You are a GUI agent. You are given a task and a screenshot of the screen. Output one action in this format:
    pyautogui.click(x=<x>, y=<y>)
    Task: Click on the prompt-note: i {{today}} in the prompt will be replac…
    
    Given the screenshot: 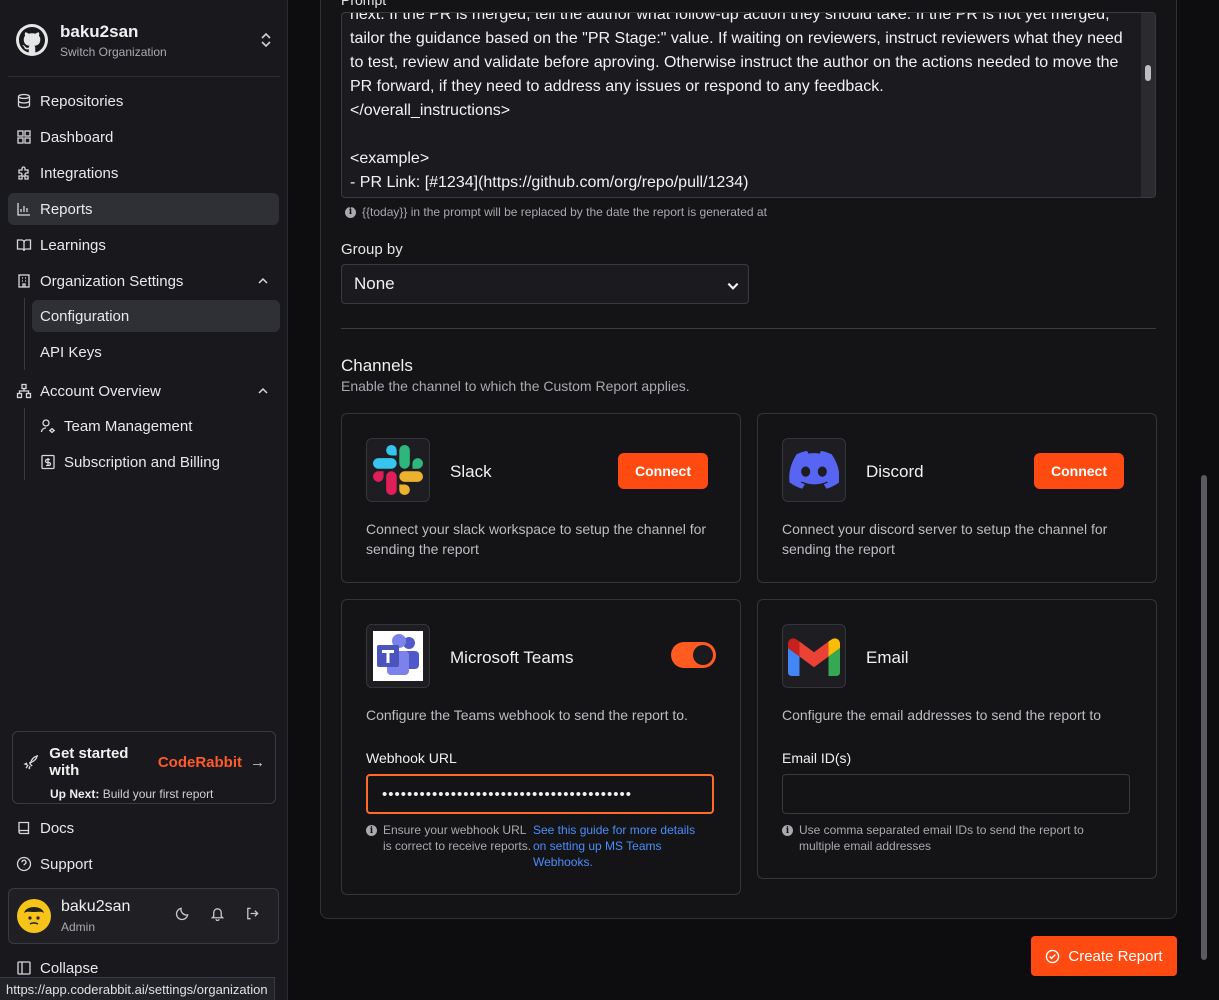 What is the action you would take?
    pyautogui.click(x=556, y=212)
    